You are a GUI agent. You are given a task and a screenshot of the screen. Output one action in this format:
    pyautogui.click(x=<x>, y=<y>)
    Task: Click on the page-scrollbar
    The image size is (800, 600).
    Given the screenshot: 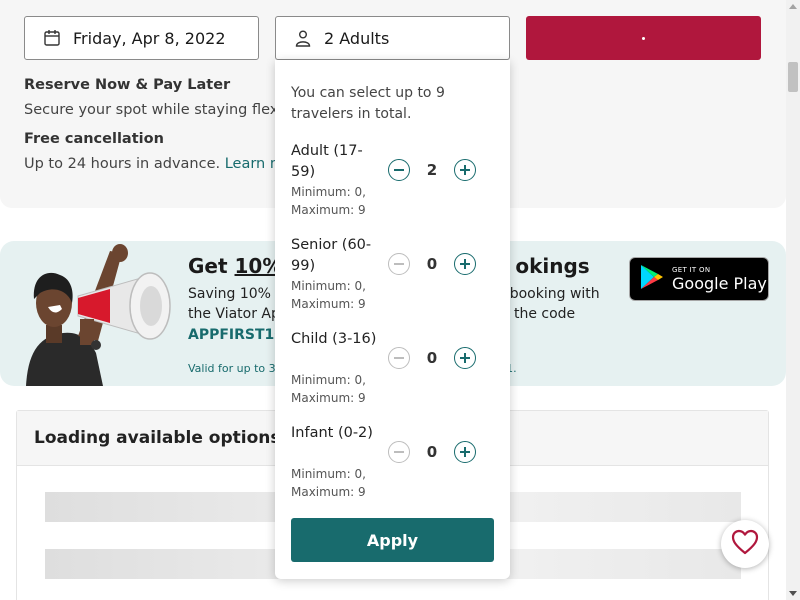 What is the action you would take?
    pyautogui.click(x=793, y=300)
    